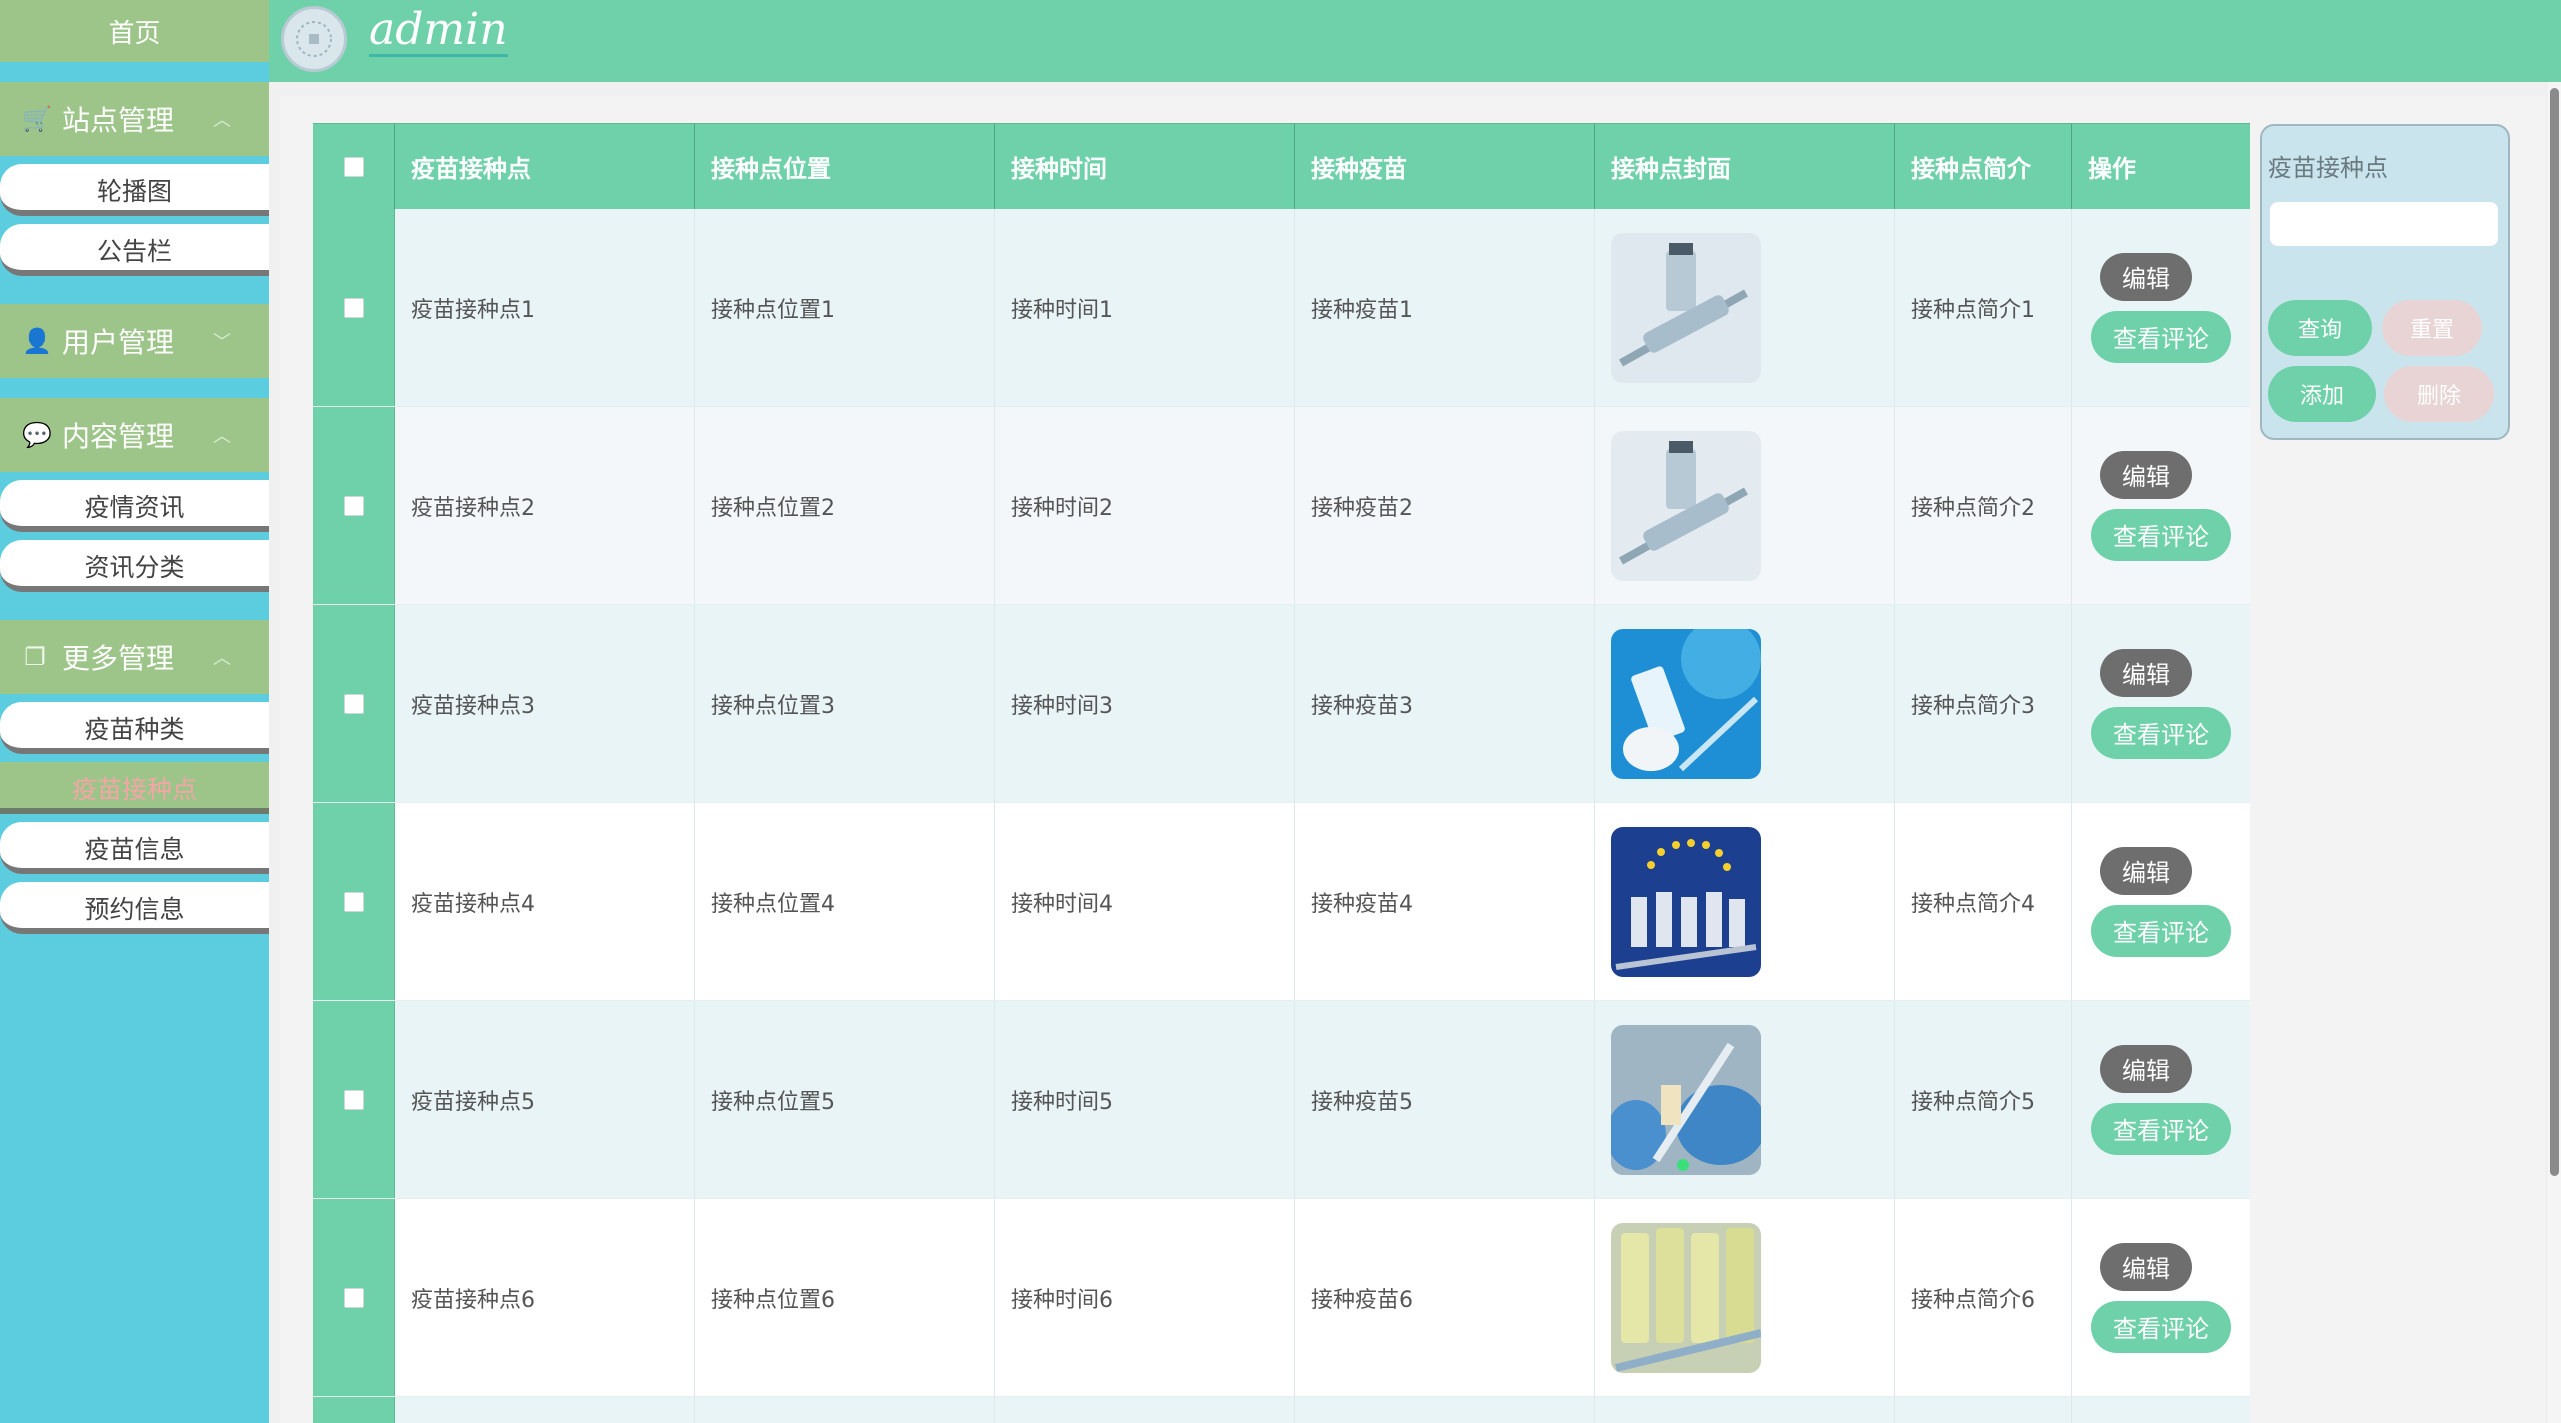  What do you see at coordinates (1445, 1099) in the screenshot?
I see `cell-vaccine: 接种疫苗5` at bounding box center [1445, 1099].